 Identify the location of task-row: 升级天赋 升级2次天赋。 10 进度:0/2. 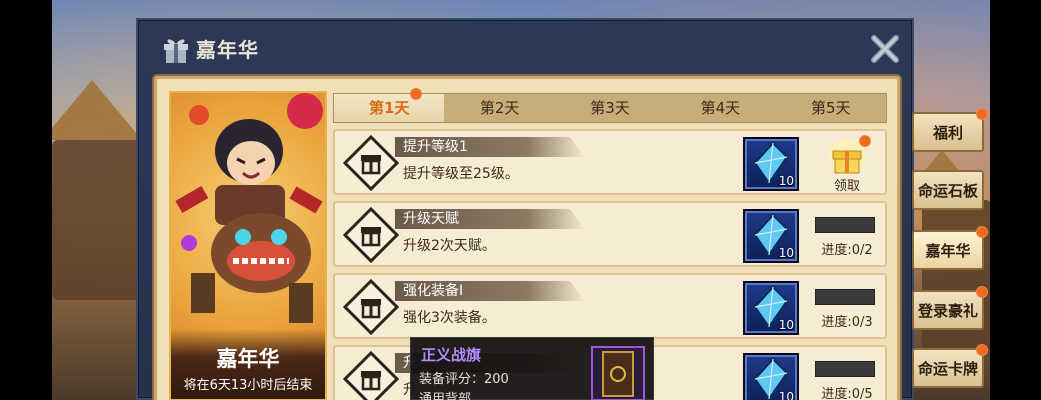
(610, 234).